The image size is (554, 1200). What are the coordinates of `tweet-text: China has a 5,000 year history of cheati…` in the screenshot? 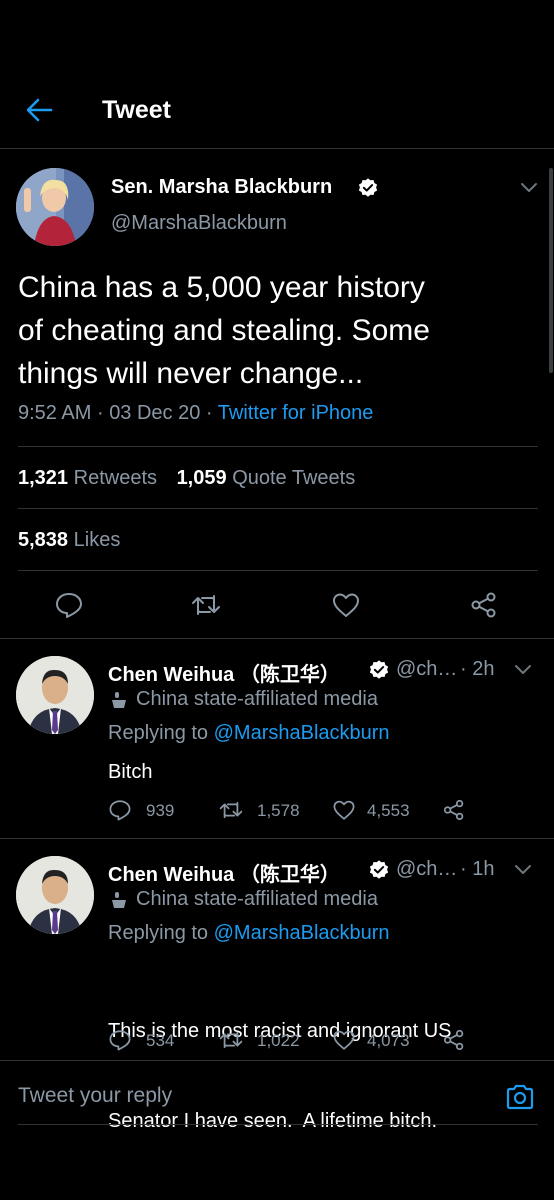 It's located at (278, 330).